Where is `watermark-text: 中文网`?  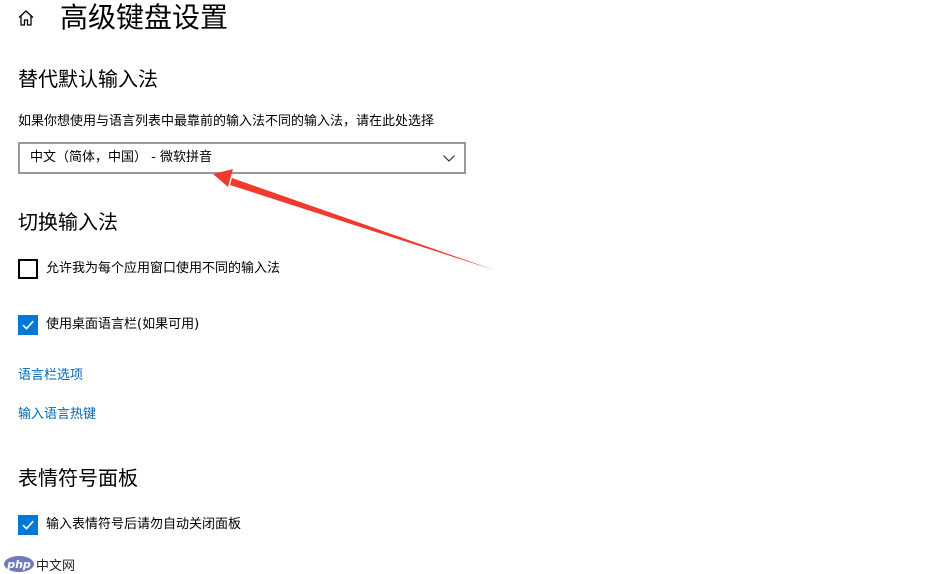
watermark-text: 中文网 is located at coordinates (56, 566).